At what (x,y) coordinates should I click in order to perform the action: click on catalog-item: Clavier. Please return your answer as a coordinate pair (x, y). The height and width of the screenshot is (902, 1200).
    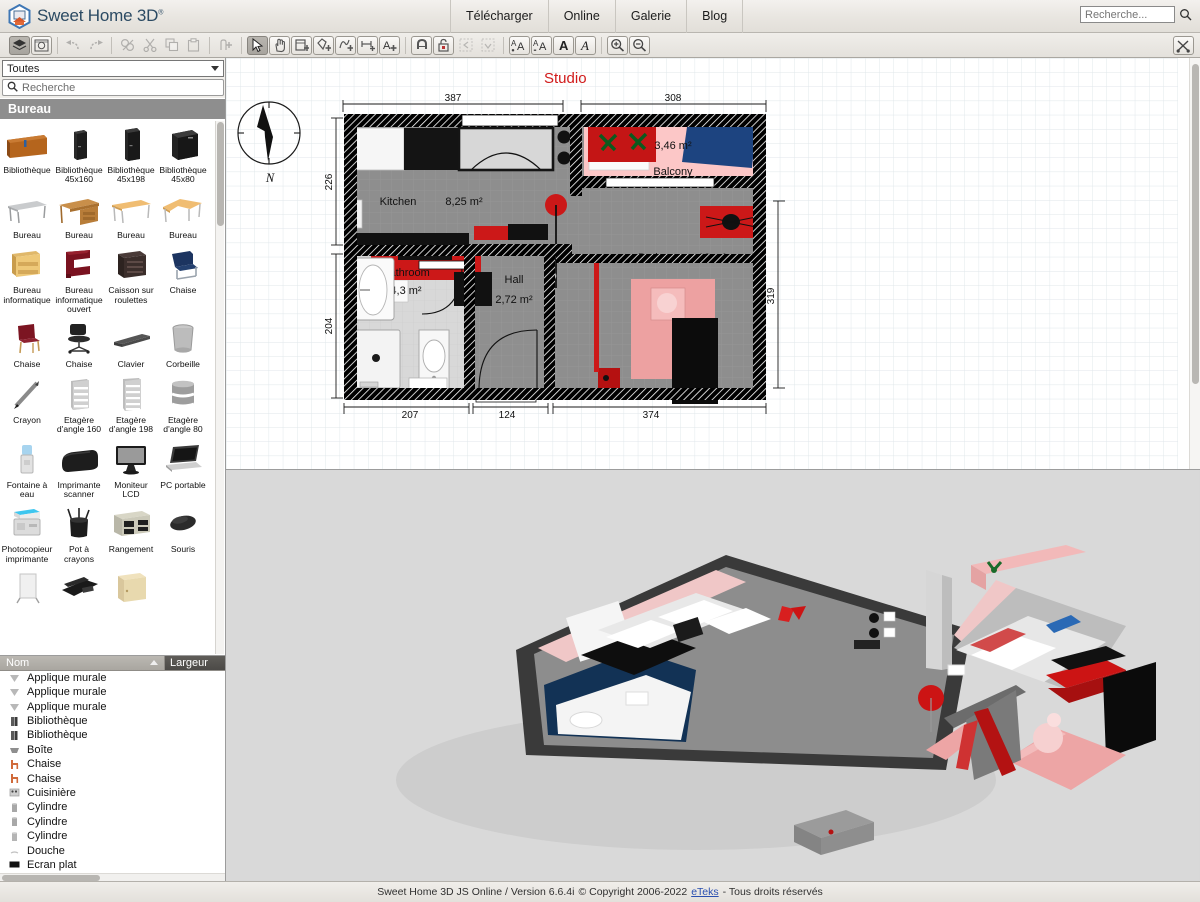
    Looking at the image, I should click on (131, 344).